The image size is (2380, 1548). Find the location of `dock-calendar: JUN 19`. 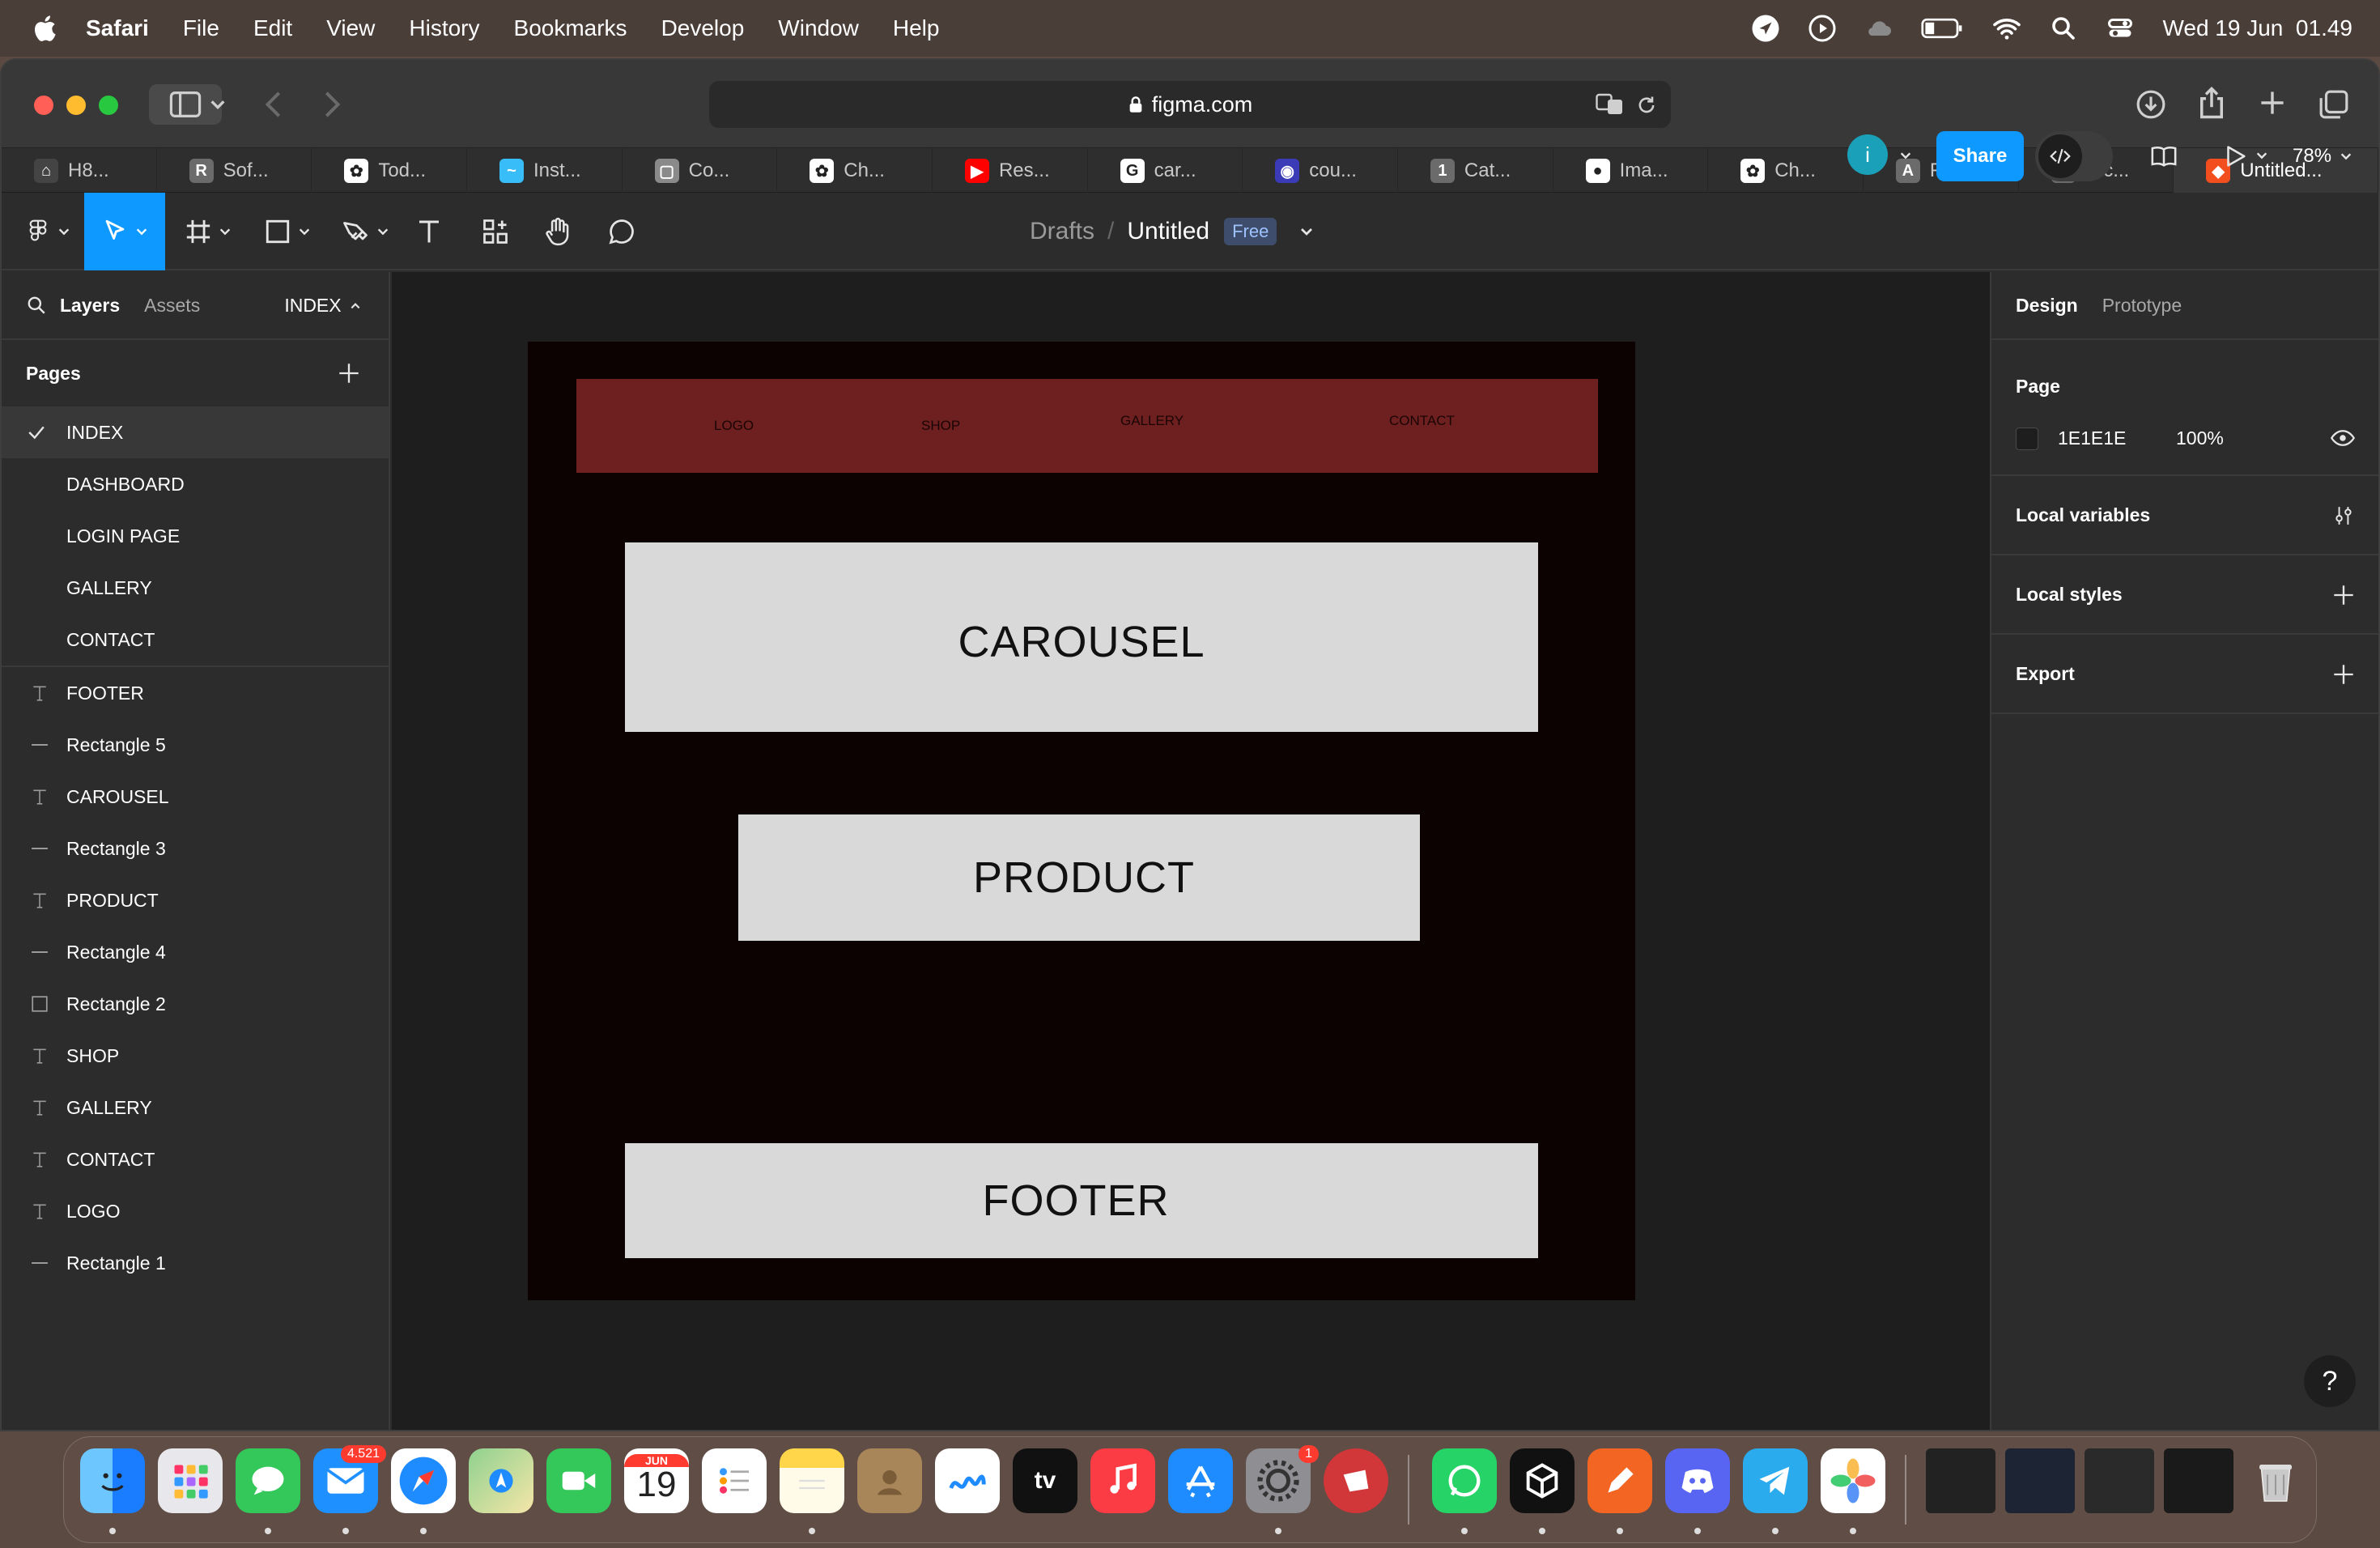

dock-calendar: JUN 19 is located at coordinates (656, 1481).